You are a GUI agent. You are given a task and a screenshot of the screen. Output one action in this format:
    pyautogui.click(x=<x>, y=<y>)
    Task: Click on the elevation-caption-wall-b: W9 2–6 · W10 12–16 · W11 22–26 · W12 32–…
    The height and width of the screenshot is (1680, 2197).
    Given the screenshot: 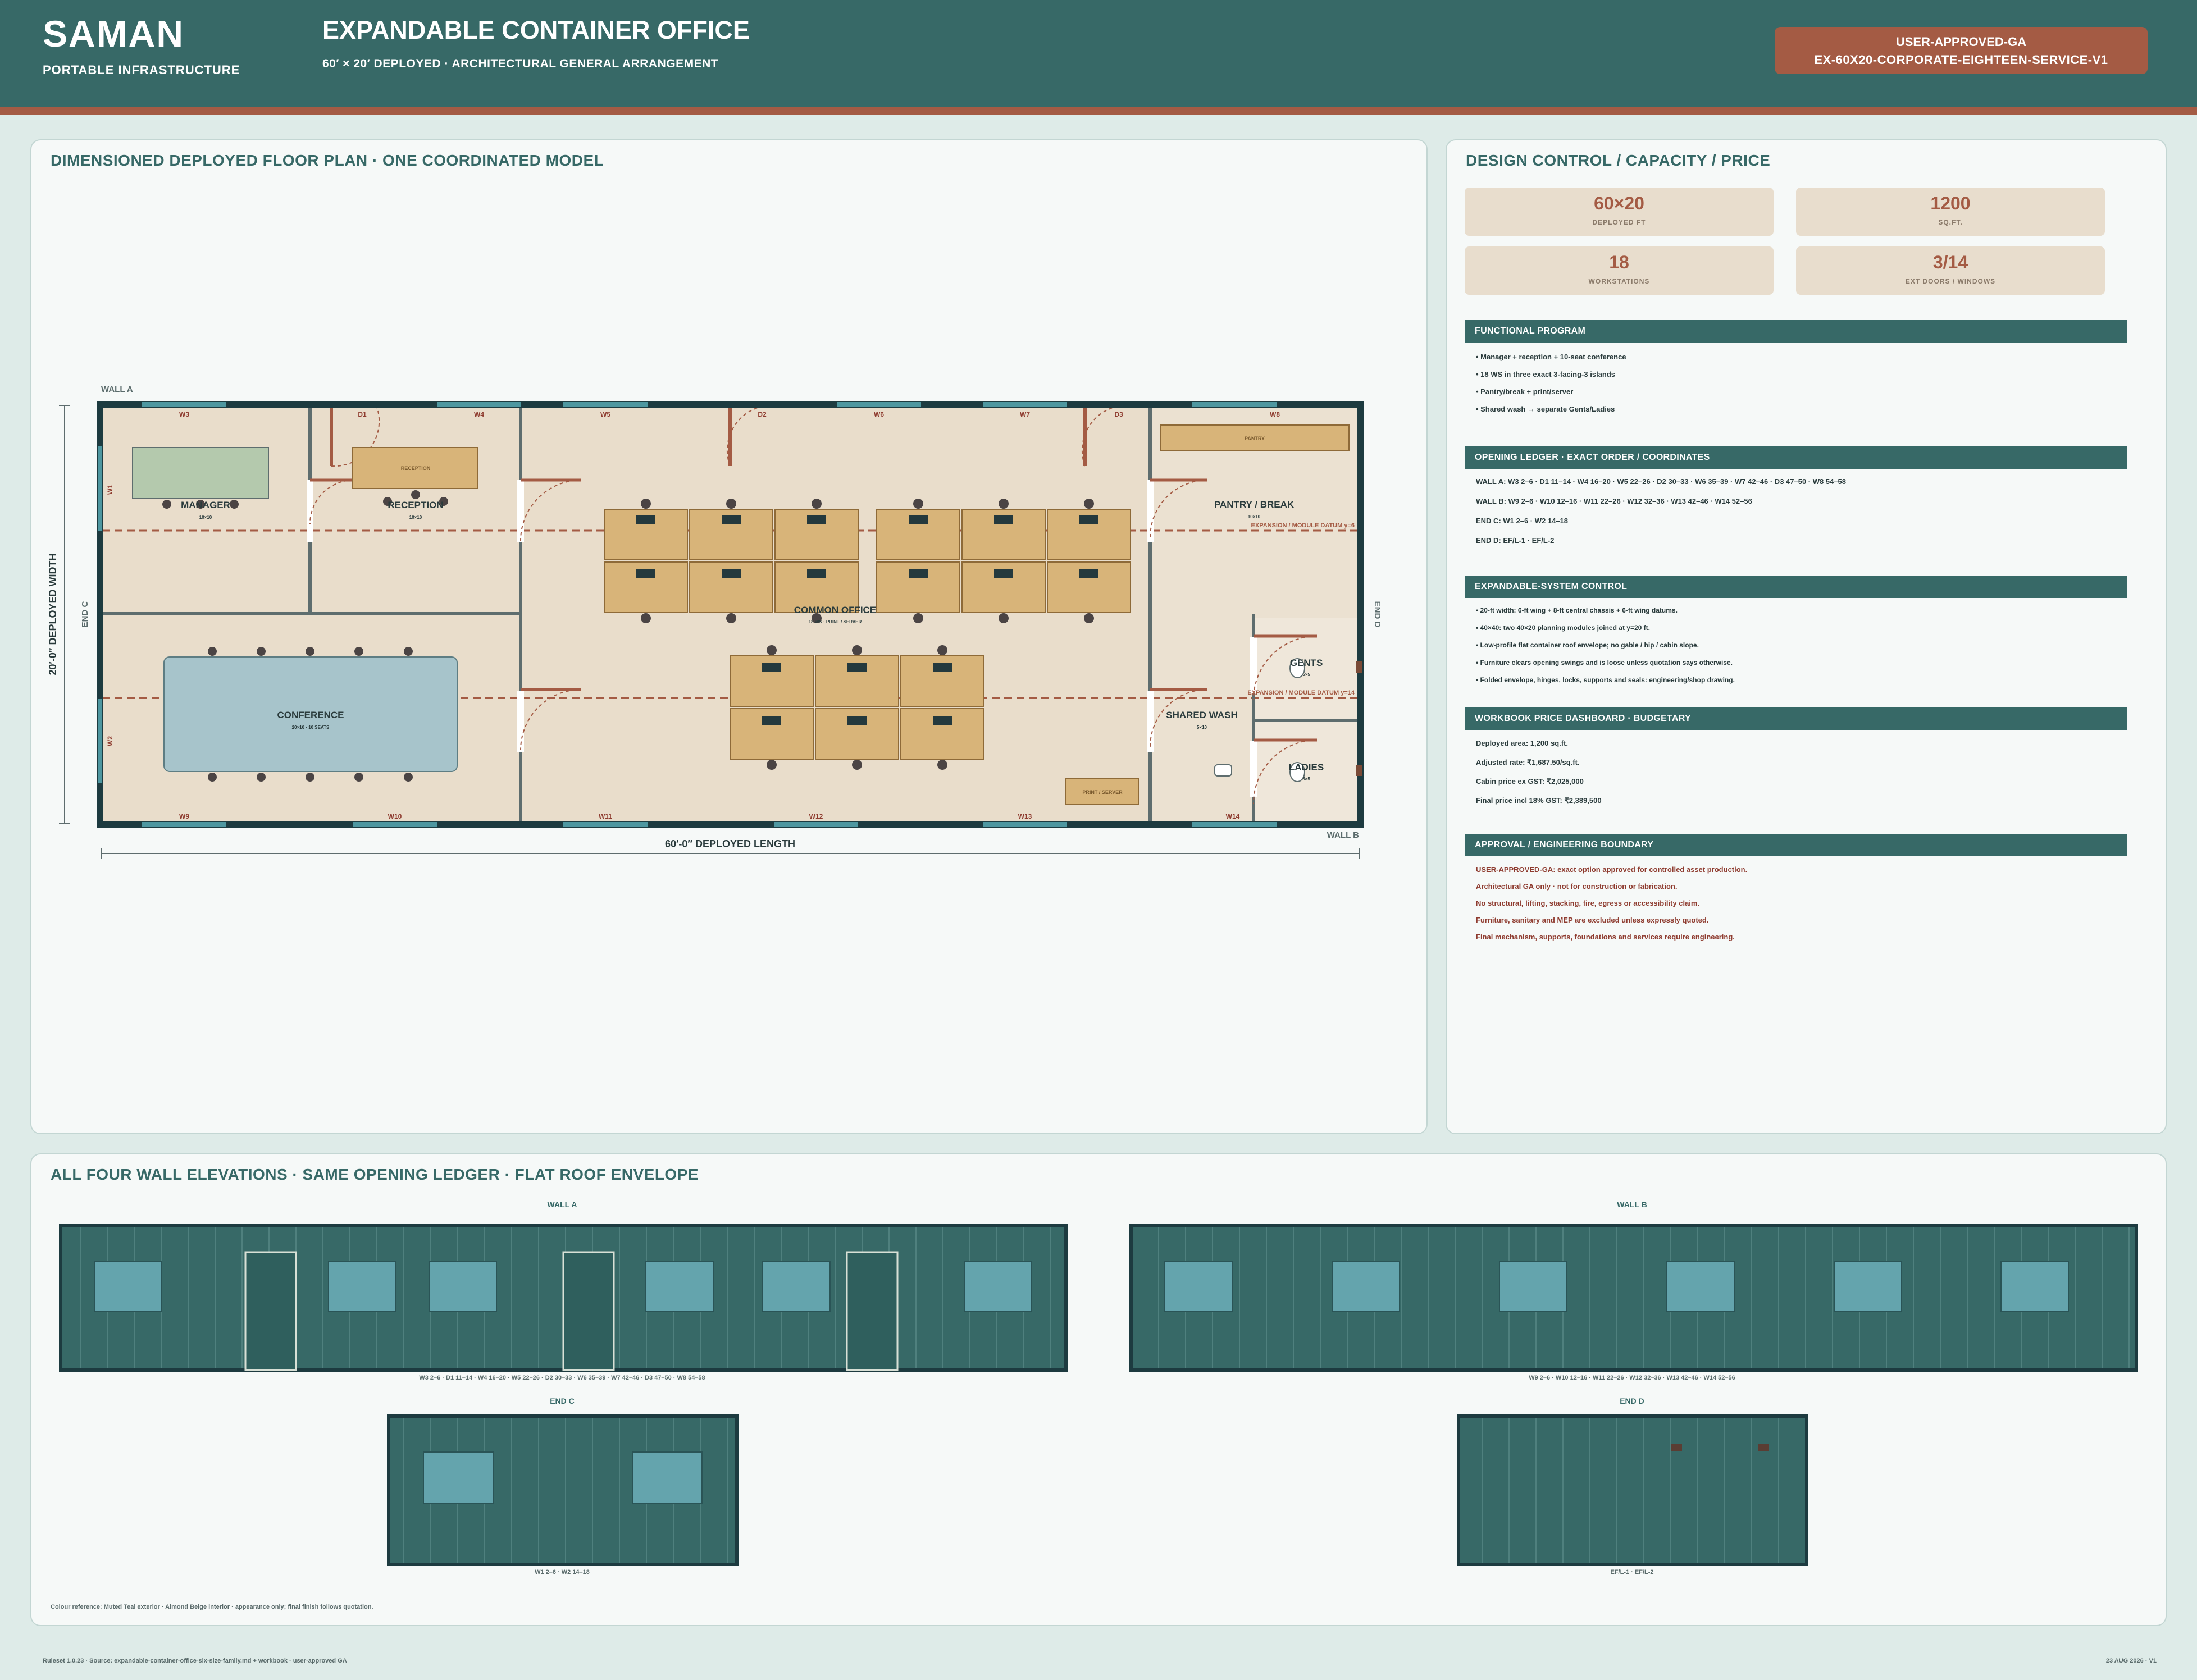 What is the action you would take?
    pyautogui.click(x=1632, y=1378)
    